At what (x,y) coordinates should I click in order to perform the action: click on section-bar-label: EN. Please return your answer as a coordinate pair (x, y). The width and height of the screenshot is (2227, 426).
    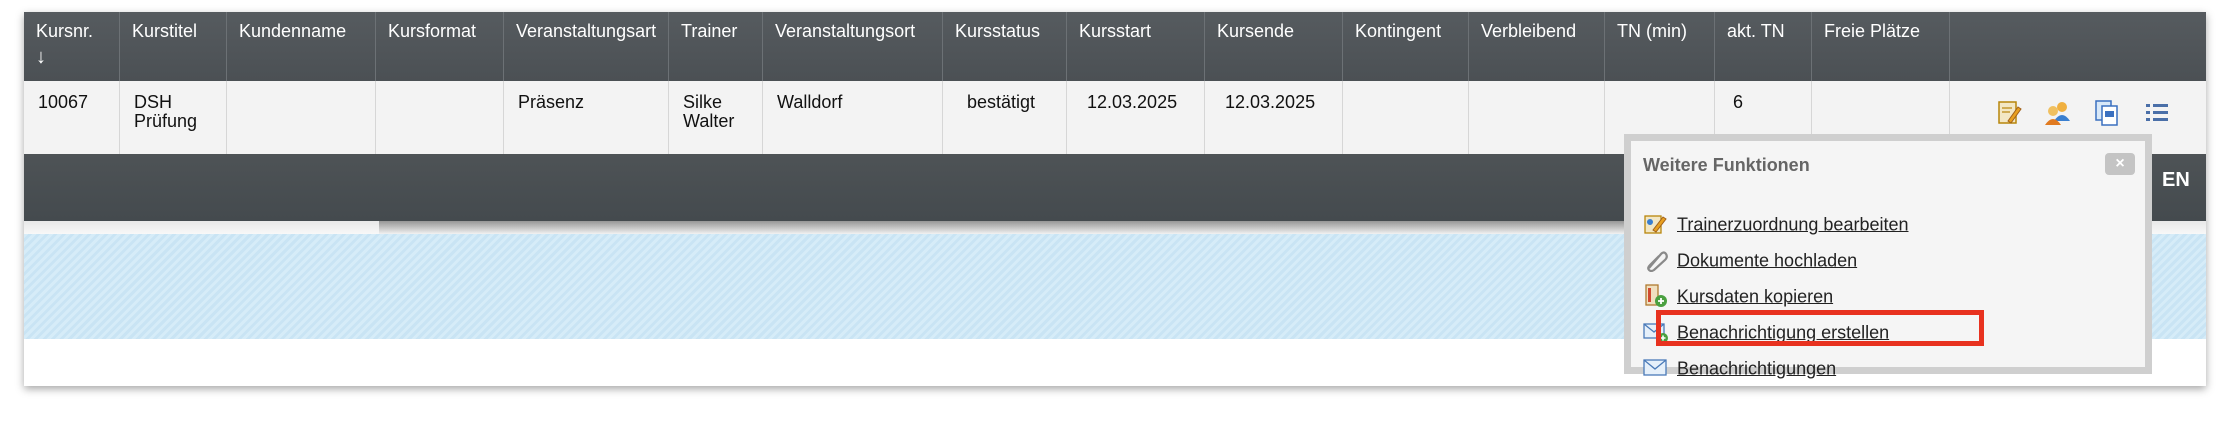
    Looking at the image, I should click on (2176, 180).